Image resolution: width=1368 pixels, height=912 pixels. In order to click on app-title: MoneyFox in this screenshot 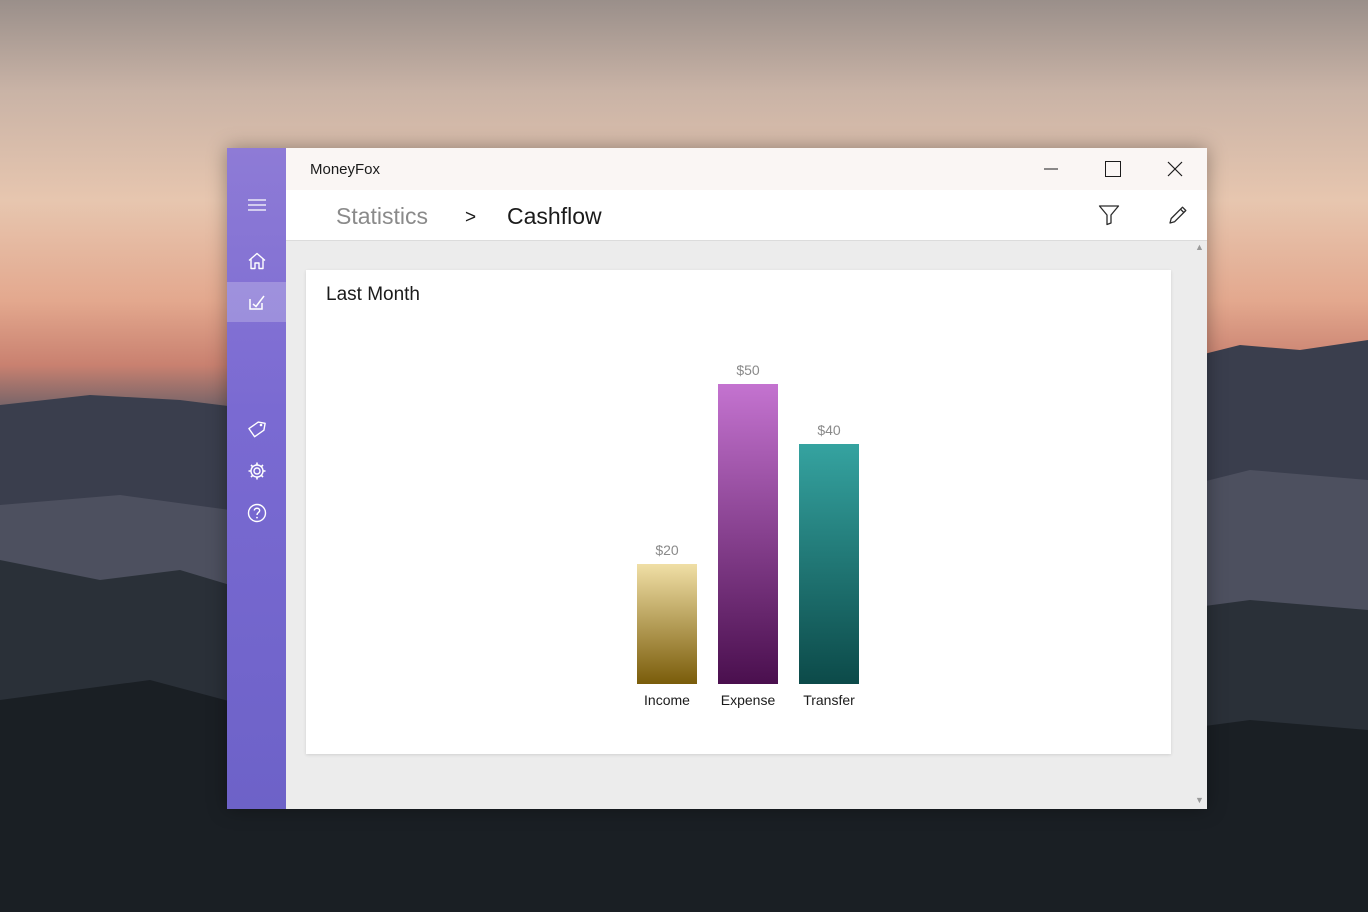, I will do `click(345, 169)`.